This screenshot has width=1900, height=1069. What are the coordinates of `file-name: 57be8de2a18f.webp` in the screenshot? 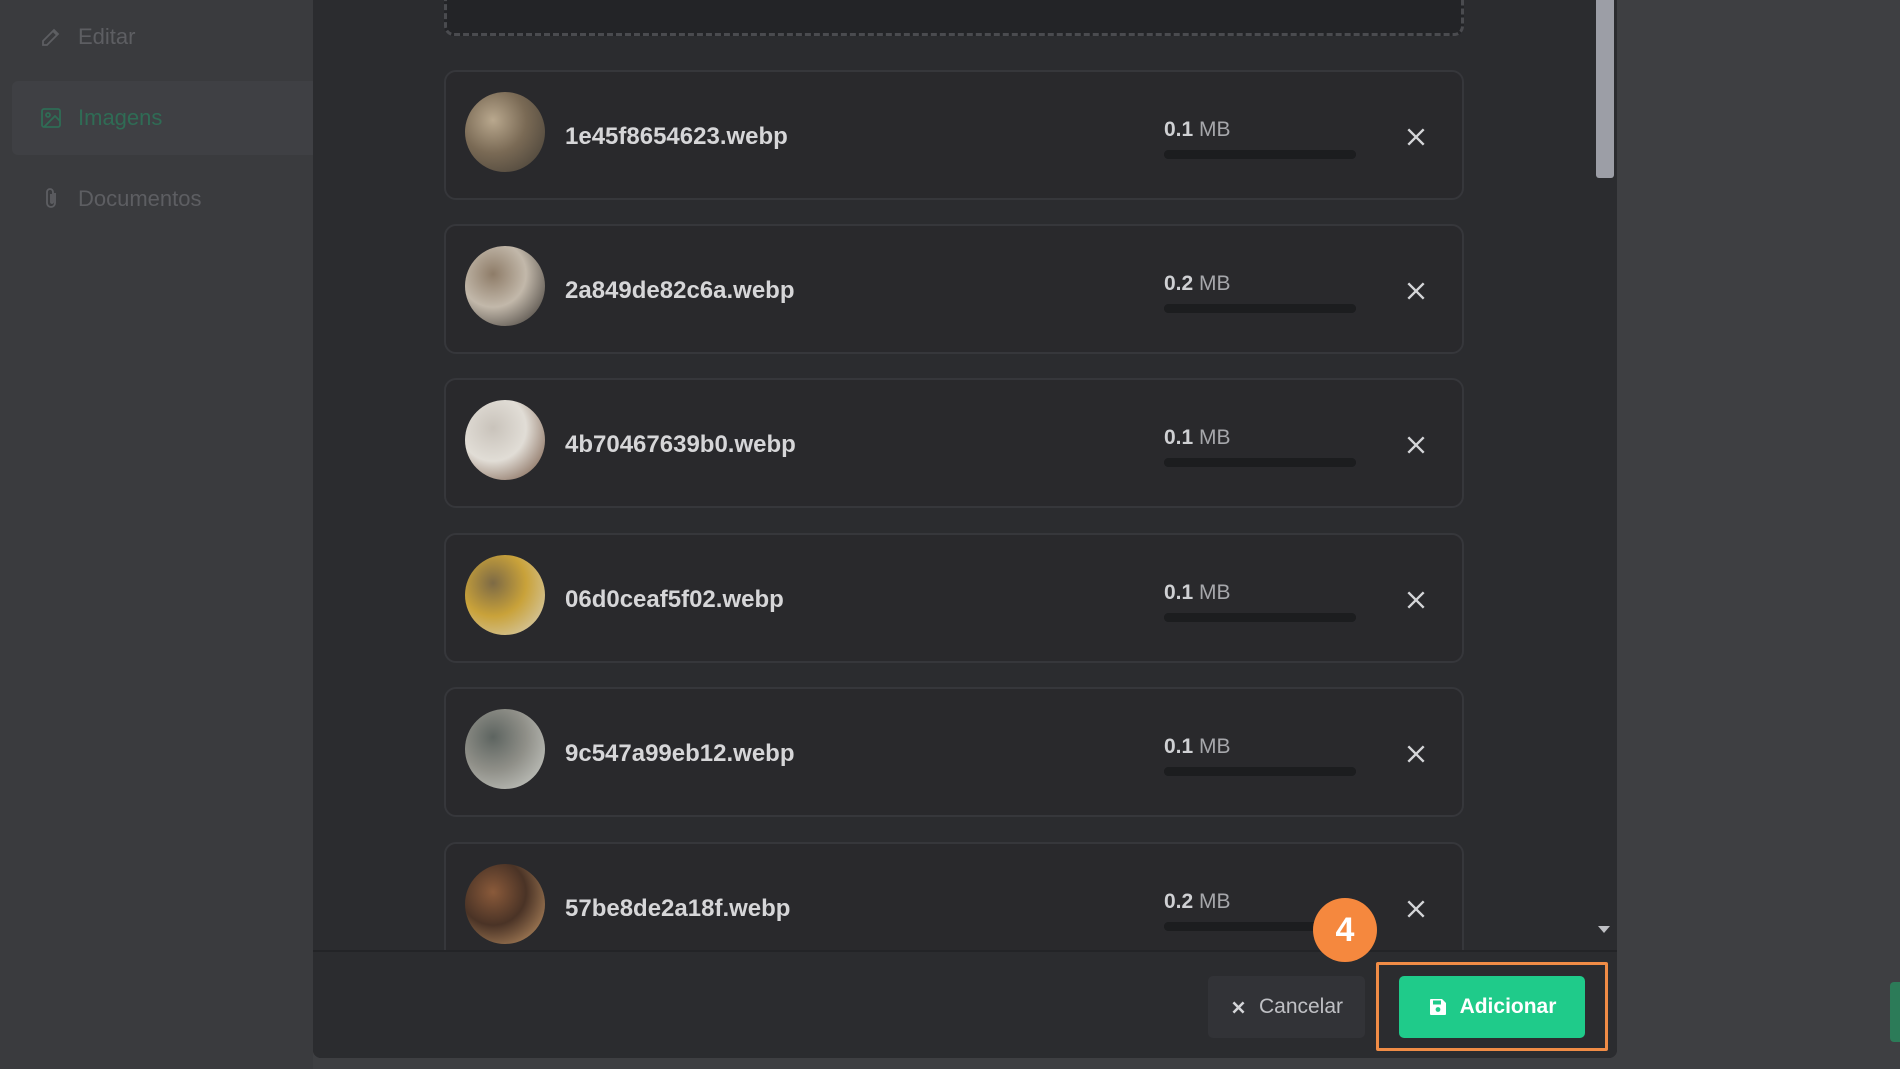 It's located at (678, 908).